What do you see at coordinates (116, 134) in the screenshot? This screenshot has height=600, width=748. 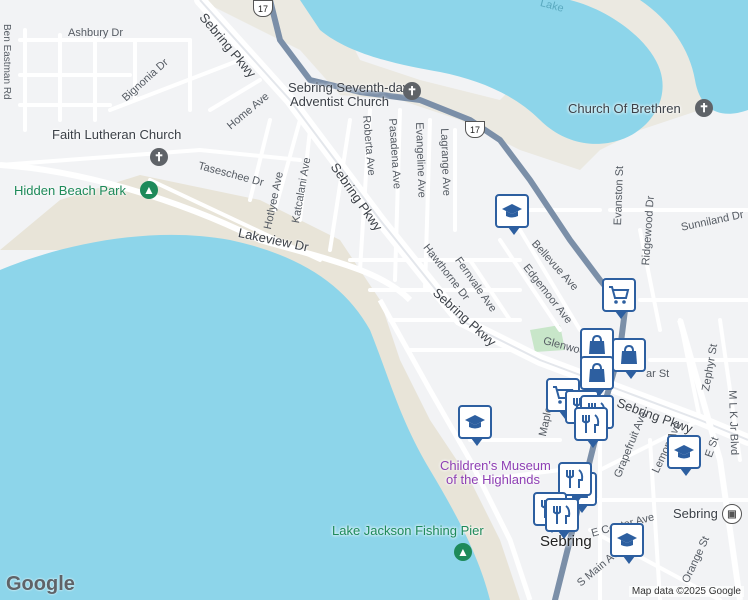 I see `lutheran-church-label: Faith Lutheran Church` at bounding box center [116, 134].